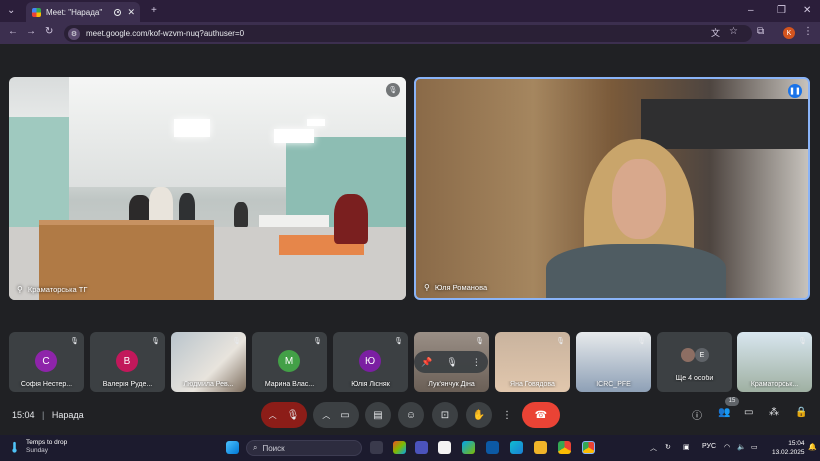 This screenshot has height=461, width=820. What do you see at coordinates (588, 447) in the screenshot?
I see `chrome-active-icon` at bounding box center [588, 447].